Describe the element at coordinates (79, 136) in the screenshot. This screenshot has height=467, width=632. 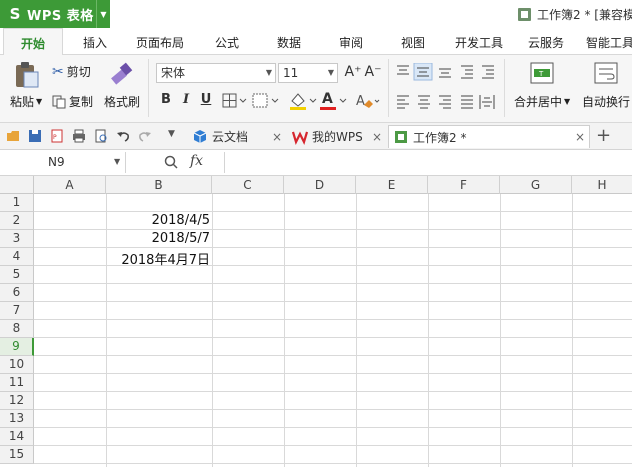
I see `print-icon` at that location.